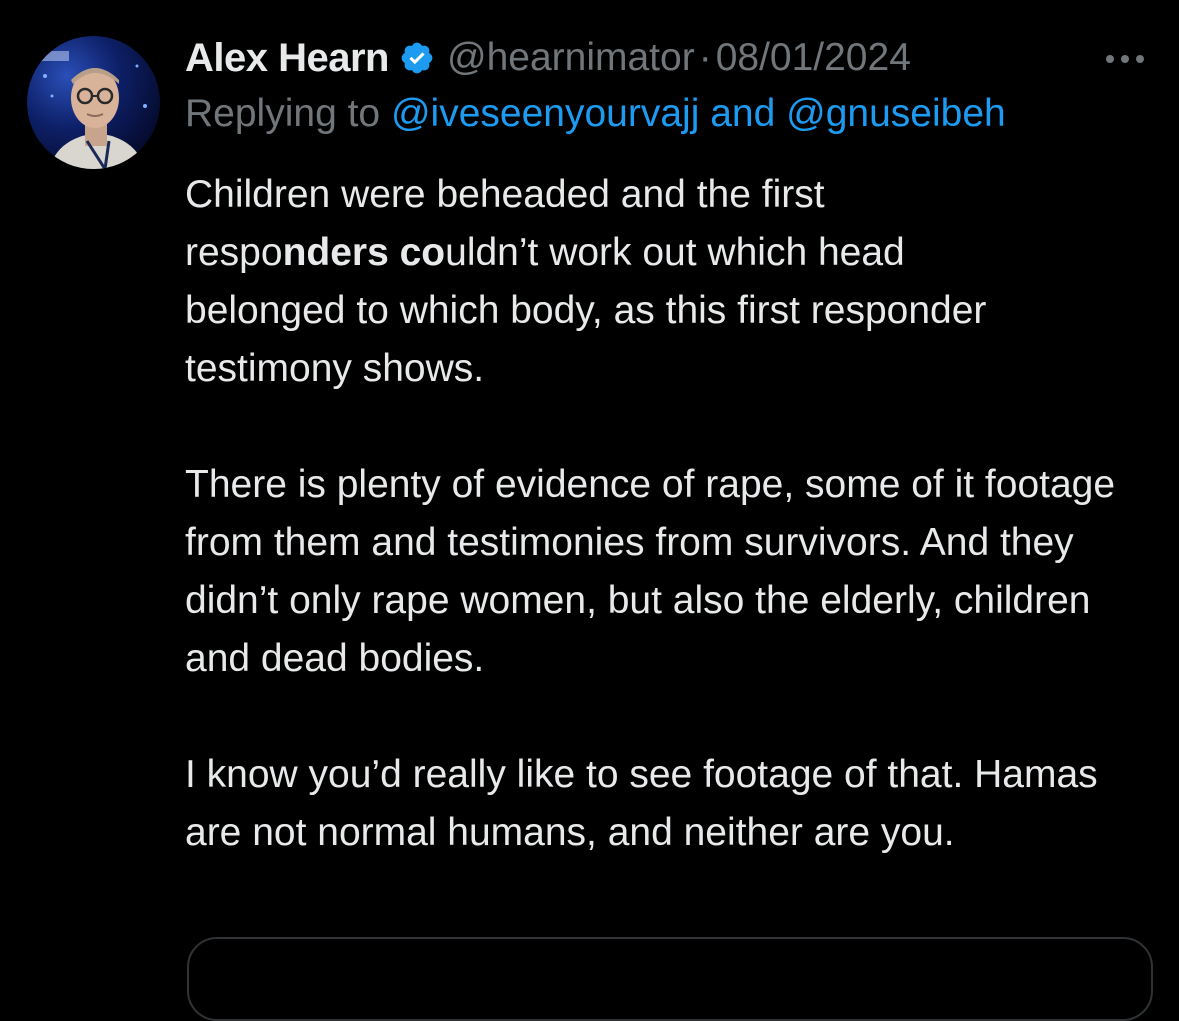 Image resolution: width=1179 pixels, height=1021 pixels. I want to click on text-segment: uldn’t work out which head, so click(675, 252).